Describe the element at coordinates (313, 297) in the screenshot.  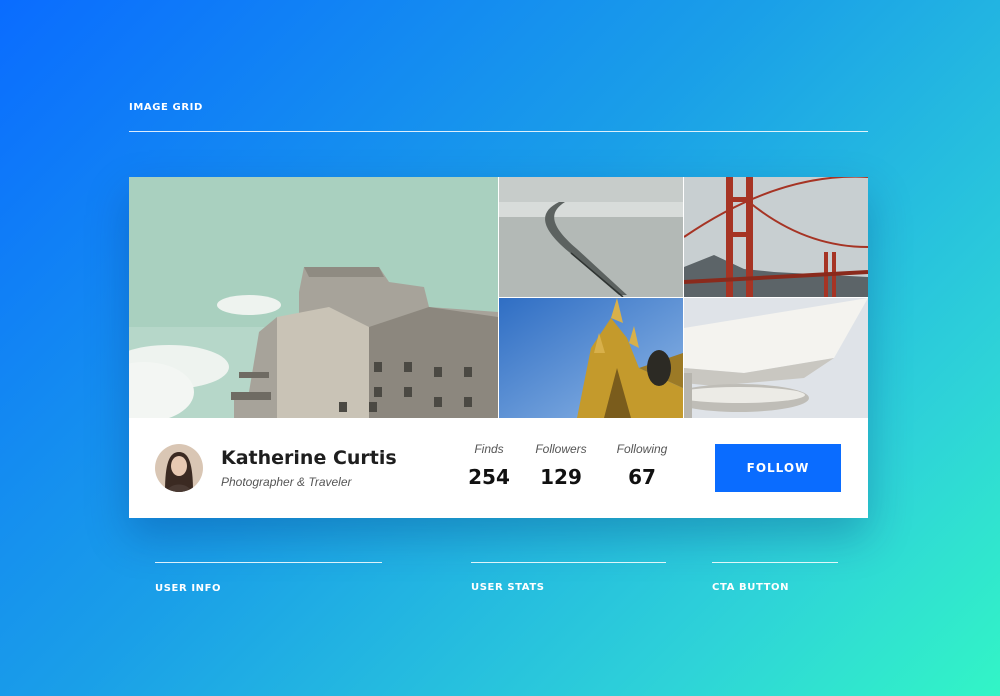
I see `concrete-building-photo` at that location.